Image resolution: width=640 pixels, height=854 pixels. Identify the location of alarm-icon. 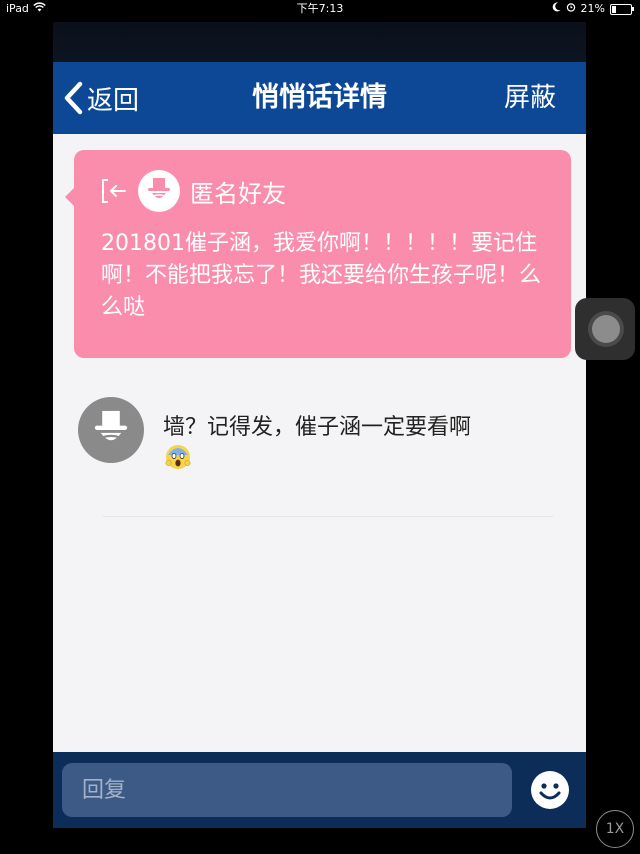
(571, 9).